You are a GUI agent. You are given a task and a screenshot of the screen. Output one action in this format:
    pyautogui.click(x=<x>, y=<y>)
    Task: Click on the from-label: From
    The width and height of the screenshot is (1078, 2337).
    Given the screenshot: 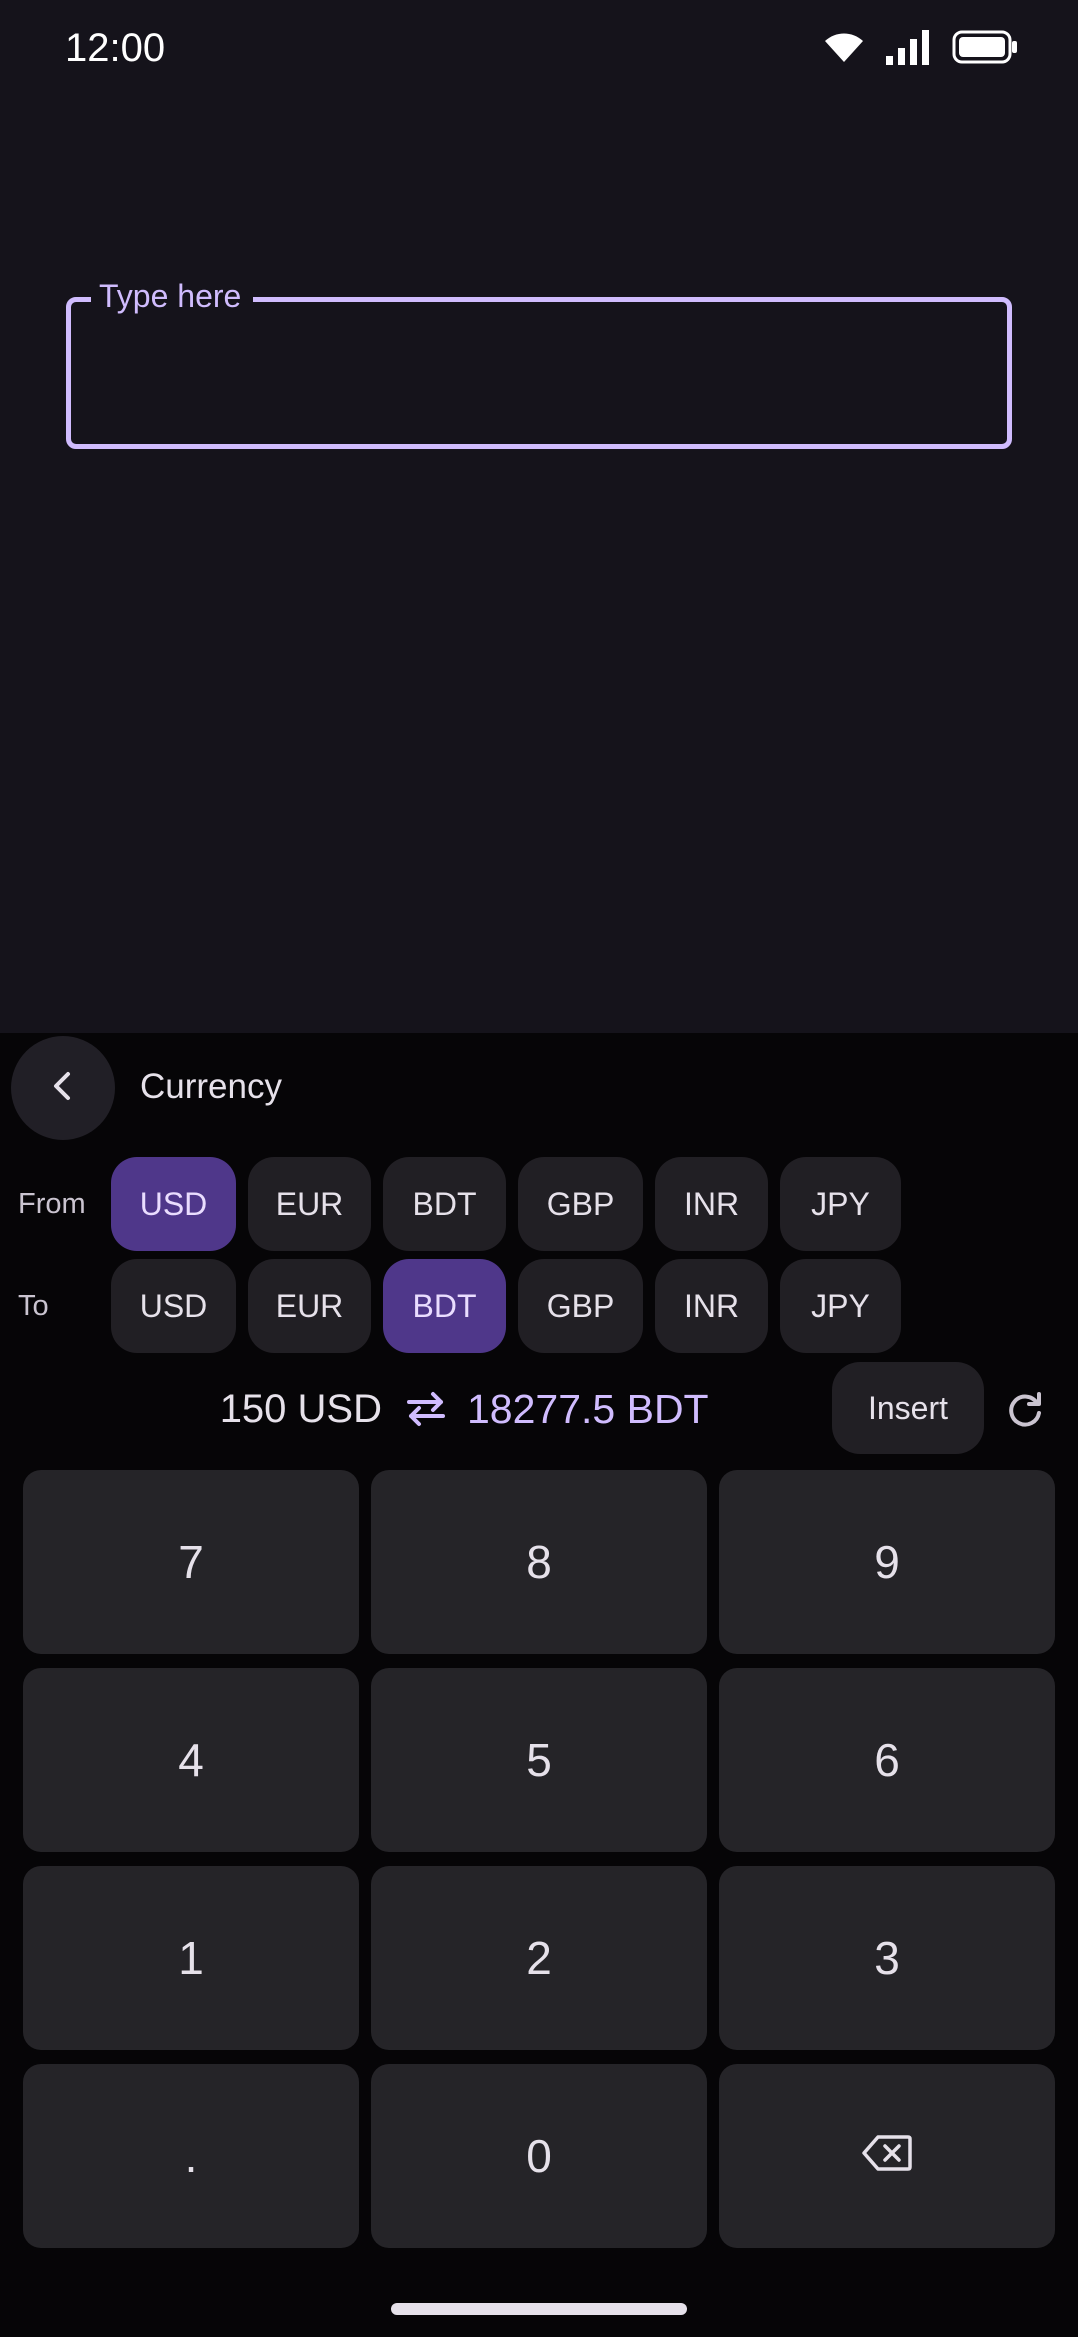 What is the action you would take?
    pyautogui.click(x=52, y=1204)
    